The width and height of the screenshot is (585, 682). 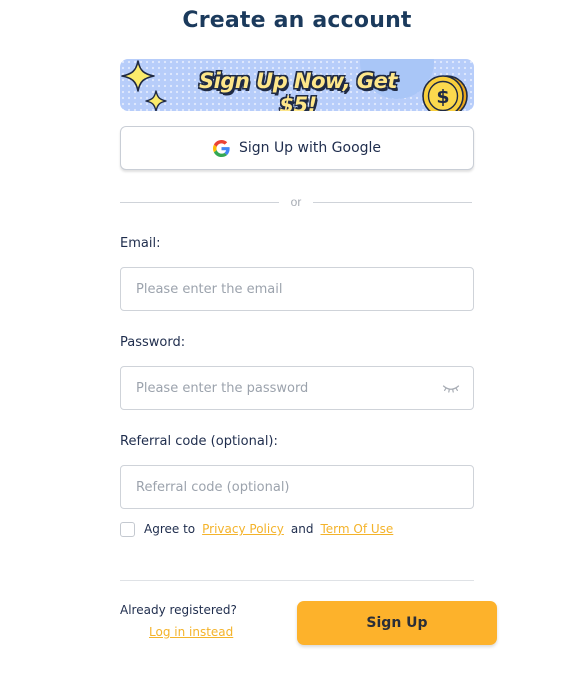 What do you see at coordinates (296, 202) in the screenshot?
I see `divider-or-text: or` at bounding box center [296, 202].